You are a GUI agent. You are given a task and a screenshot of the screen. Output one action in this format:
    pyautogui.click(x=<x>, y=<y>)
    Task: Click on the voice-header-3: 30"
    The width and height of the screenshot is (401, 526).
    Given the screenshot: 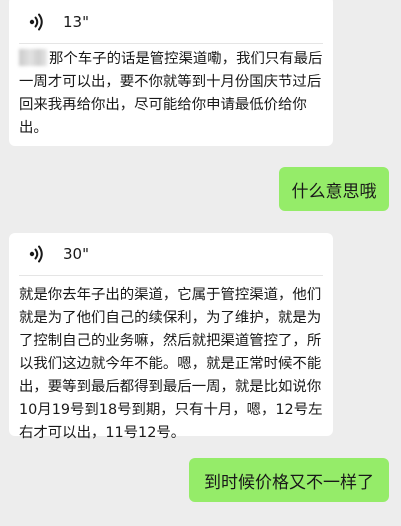 What is the action you would take?
    pyautogui.click(x=59, y=254)
    